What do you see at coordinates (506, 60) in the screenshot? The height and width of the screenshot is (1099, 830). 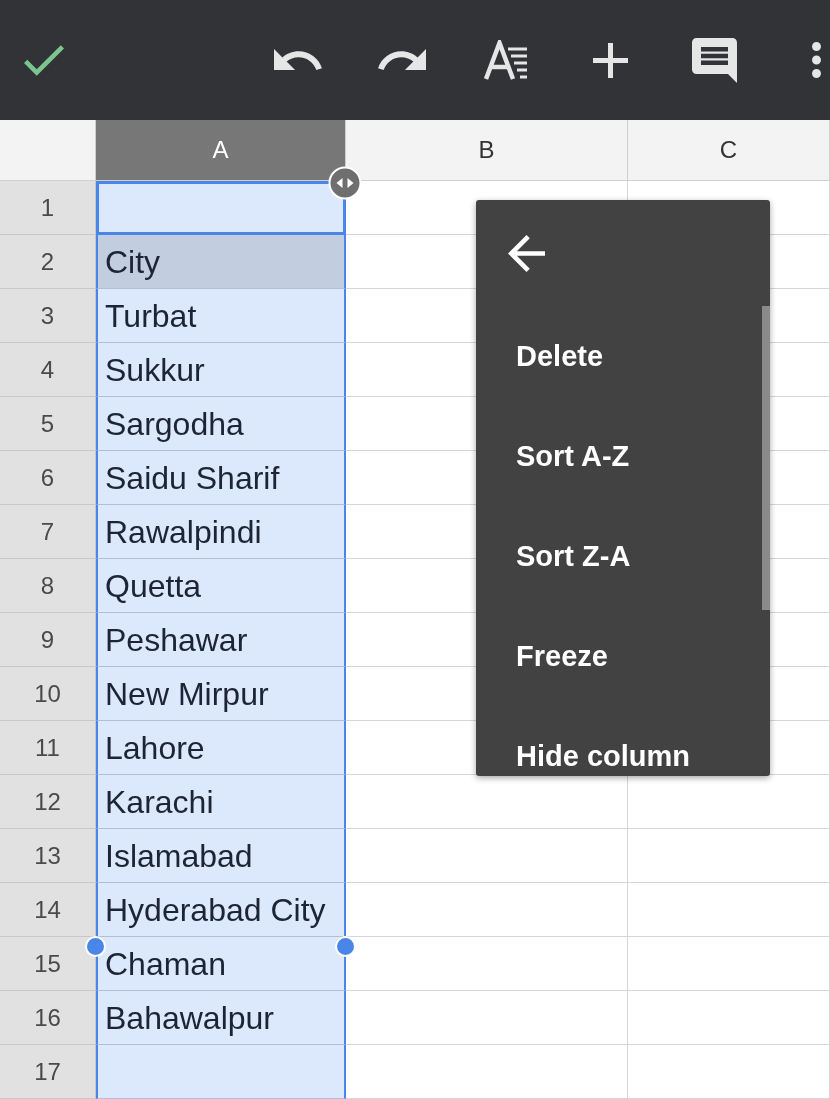 I see `text-format-icon` at bounding box center [506, 60].